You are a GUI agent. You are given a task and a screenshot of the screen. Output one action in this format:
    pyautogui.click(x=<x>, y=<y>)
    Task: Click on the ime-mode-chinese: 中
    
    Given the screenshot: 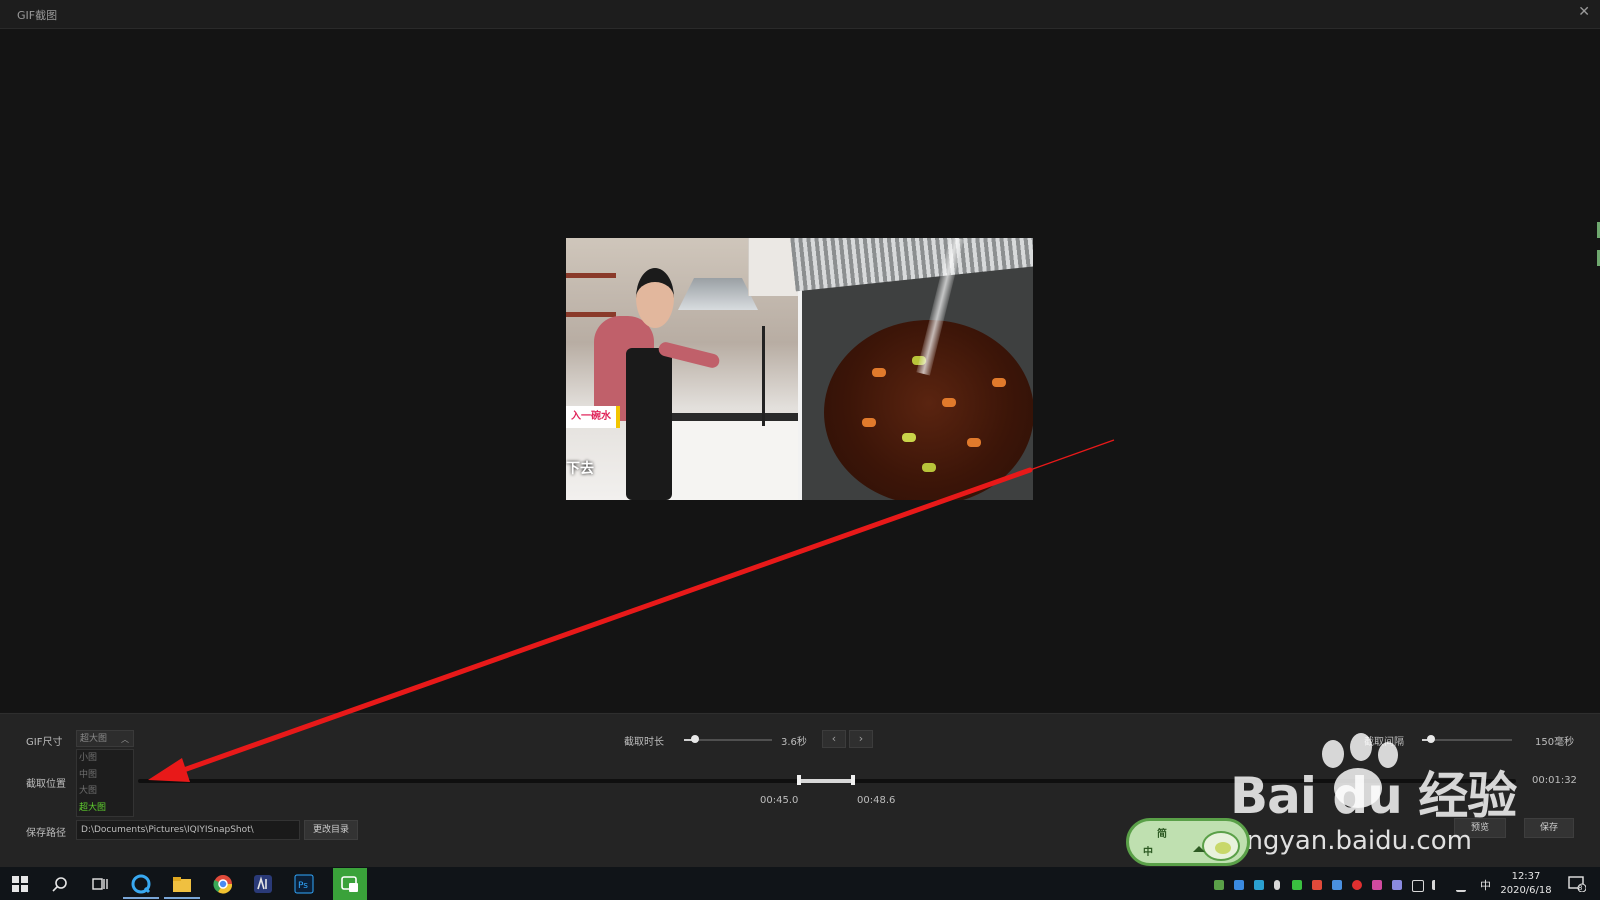 What is the action you would take?
    pyautogui.click(x=1148, y=852)
    